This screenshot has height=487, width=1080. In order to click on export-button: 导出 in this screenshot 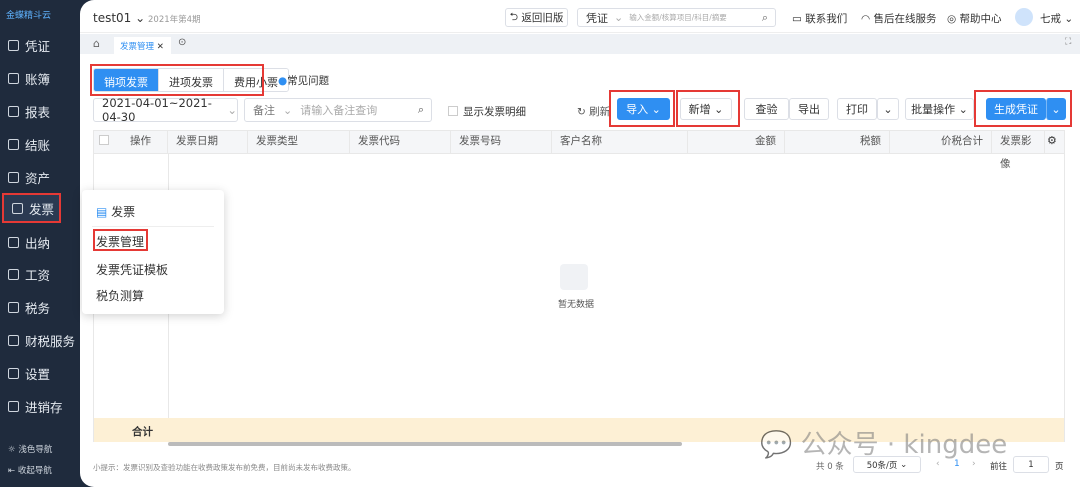, I will do `click(809, 109)`.